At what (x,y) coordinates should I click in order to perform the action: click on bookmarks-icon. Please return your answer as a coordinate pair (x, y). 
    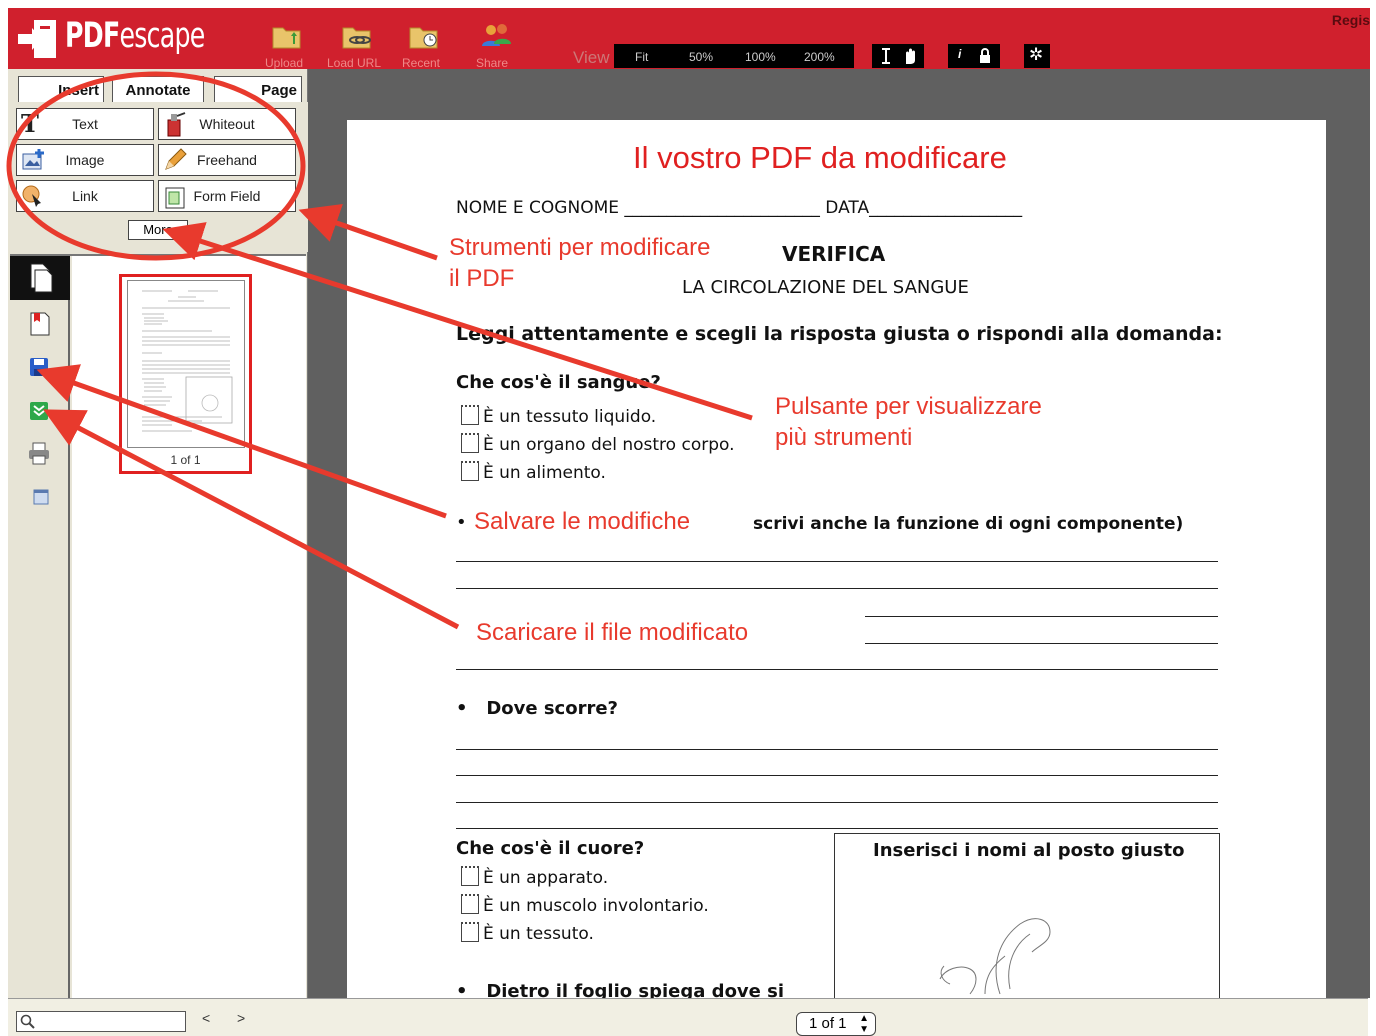
    Looking at the image, I should click on (40, 324).